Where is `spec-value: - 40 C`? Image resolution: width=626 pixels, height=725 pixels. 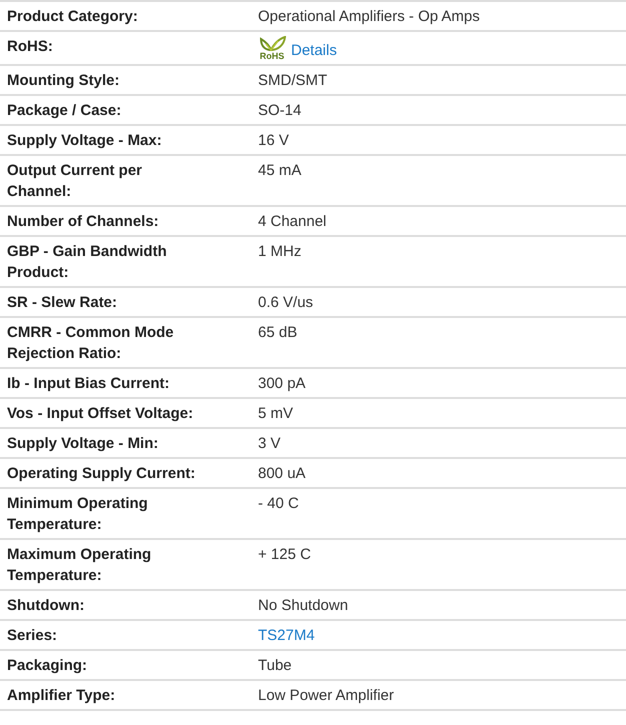 spec-value: - 40 C is located at coordinates (278, 503).